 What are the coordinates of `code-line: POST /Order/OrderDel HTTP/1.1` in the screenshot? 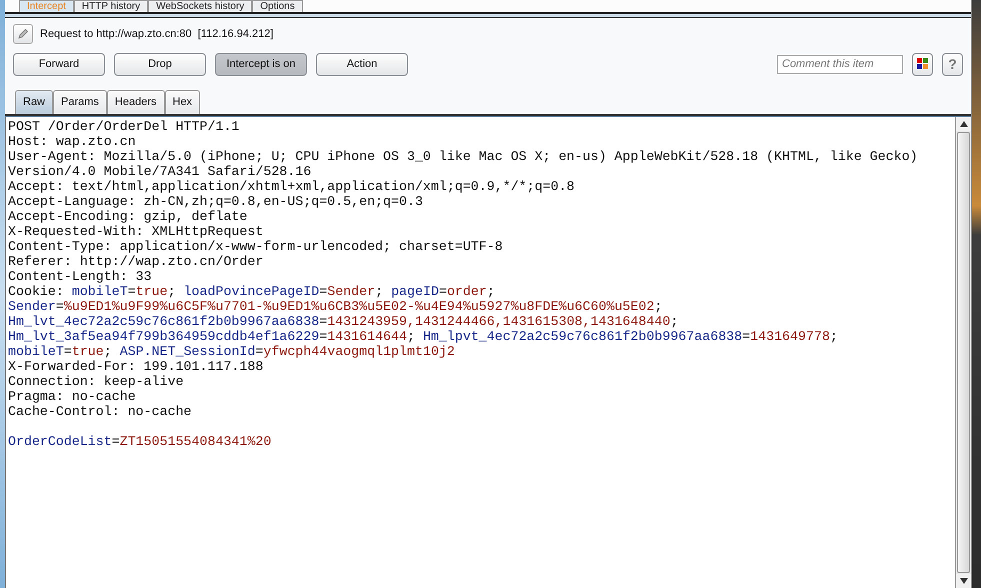 It's located at (124, 126).